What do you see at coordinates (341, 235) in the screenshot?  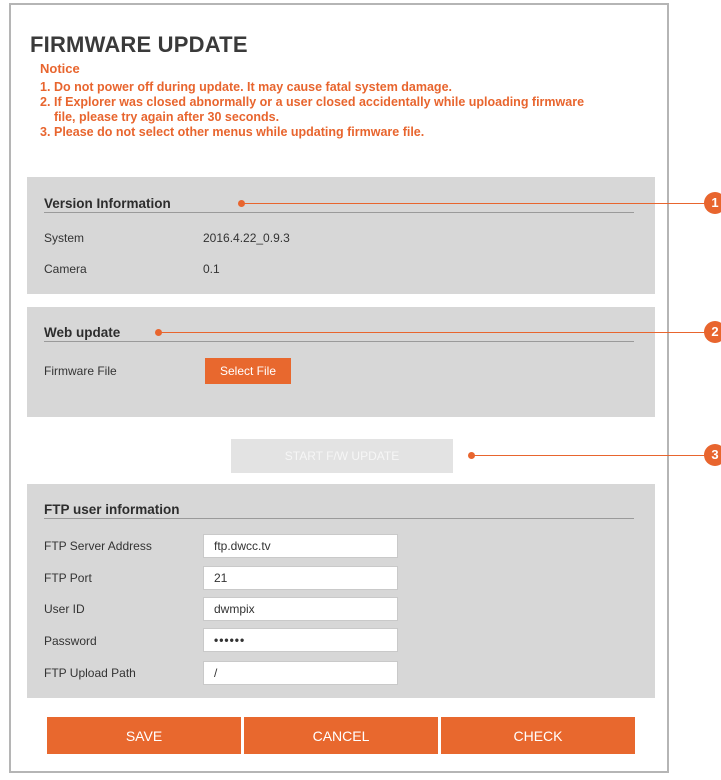 I see `version-info-panel` at bounding box center [341, 235].